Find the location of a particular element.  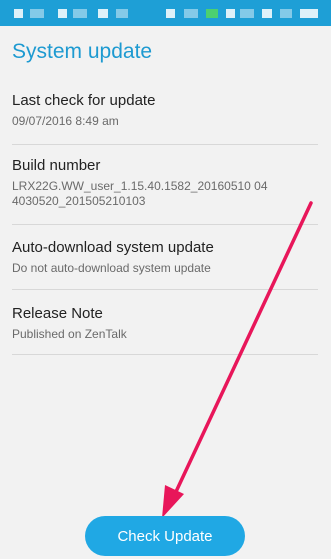

status-bar is located at coordinates (165, 13).